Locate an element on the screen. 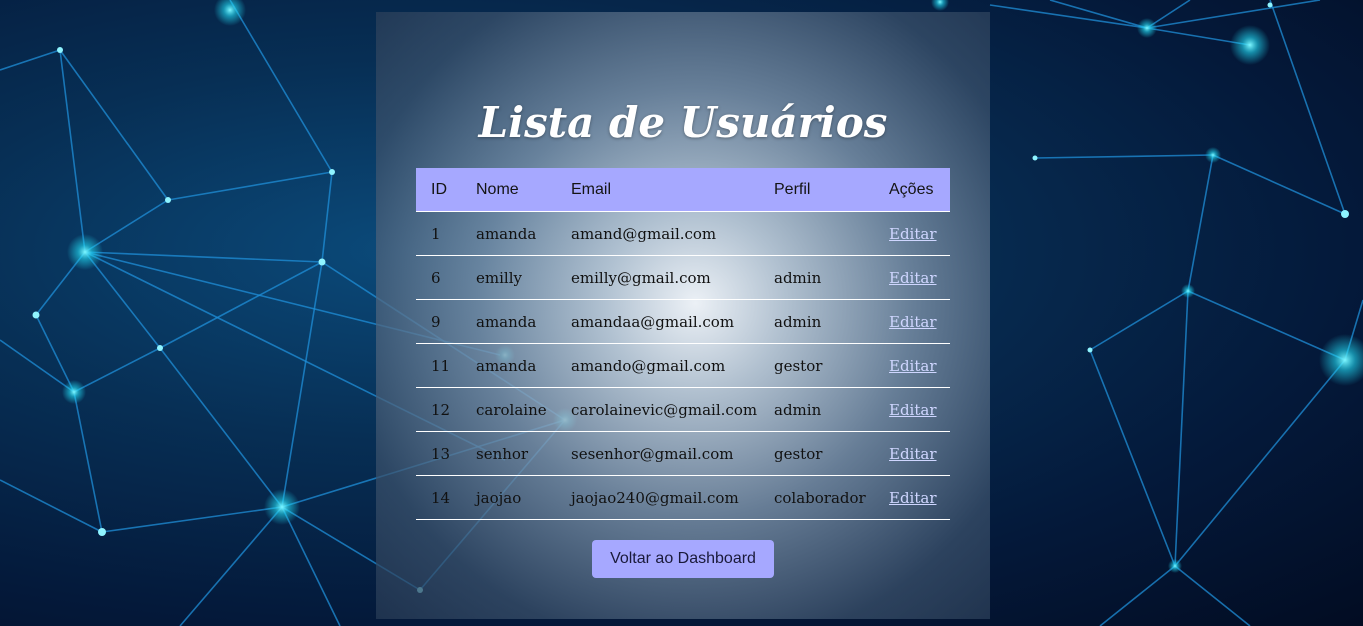 Image resolution: width=1363 pixels, height=626 pixels. table-row: 11 amanda amando@gmail.com gestor Editar is located at coordinates (683, 365).